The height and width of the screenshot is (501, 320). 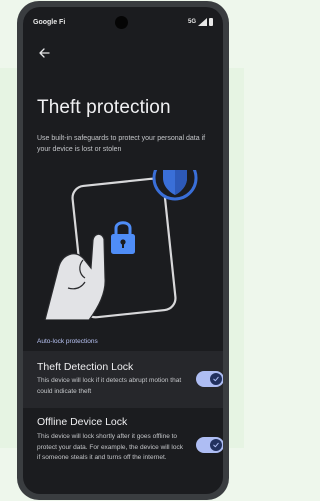 I want to click on status-bar: Google Fi 5G, so click(x=123, y=22).